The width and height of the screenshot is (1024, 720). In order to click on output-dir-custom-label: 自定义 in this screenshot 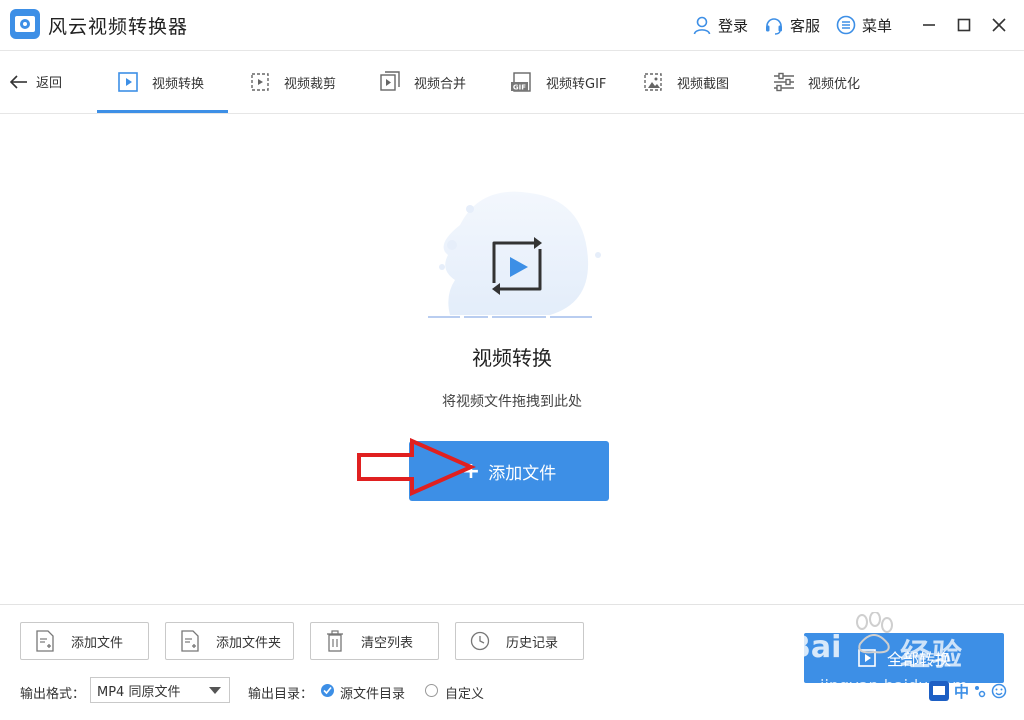, I will do `click(465, 694)`.